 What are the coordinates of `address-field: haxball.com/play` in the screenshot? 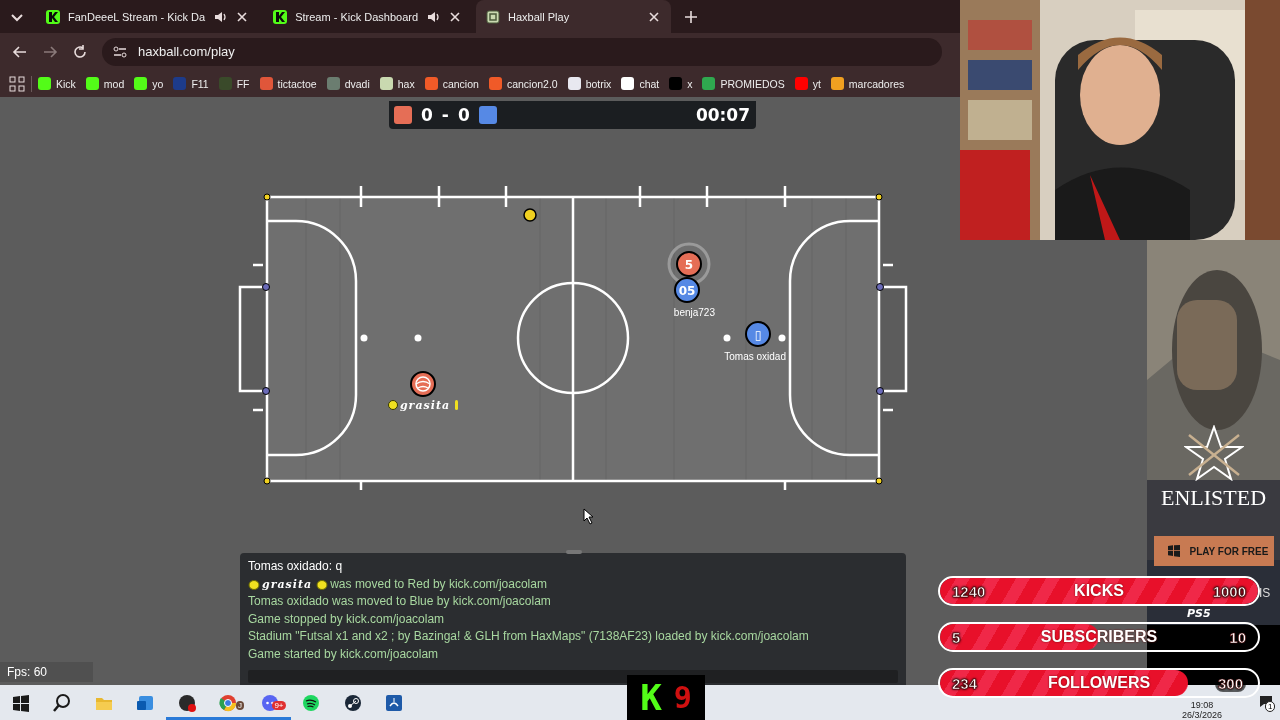 It's located at (522, 51).